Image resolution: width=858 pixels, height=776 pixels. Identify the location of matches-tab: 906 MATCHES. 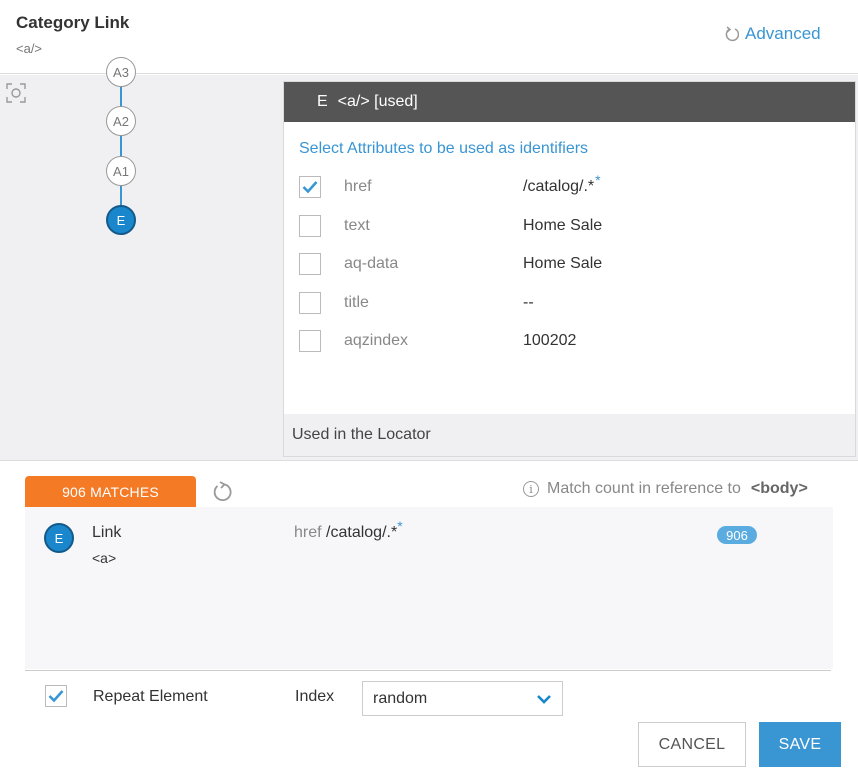
(110, 491).